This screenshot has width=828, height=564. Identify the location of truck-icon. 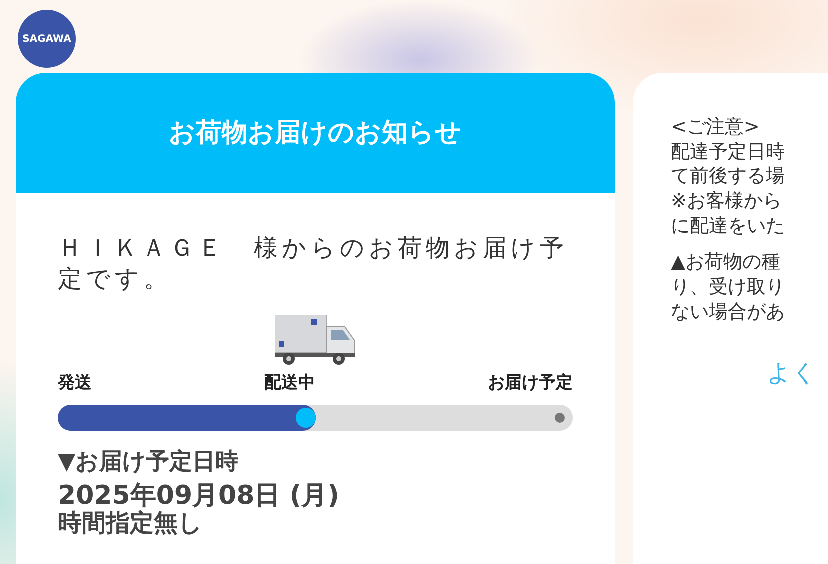
(316, 341).